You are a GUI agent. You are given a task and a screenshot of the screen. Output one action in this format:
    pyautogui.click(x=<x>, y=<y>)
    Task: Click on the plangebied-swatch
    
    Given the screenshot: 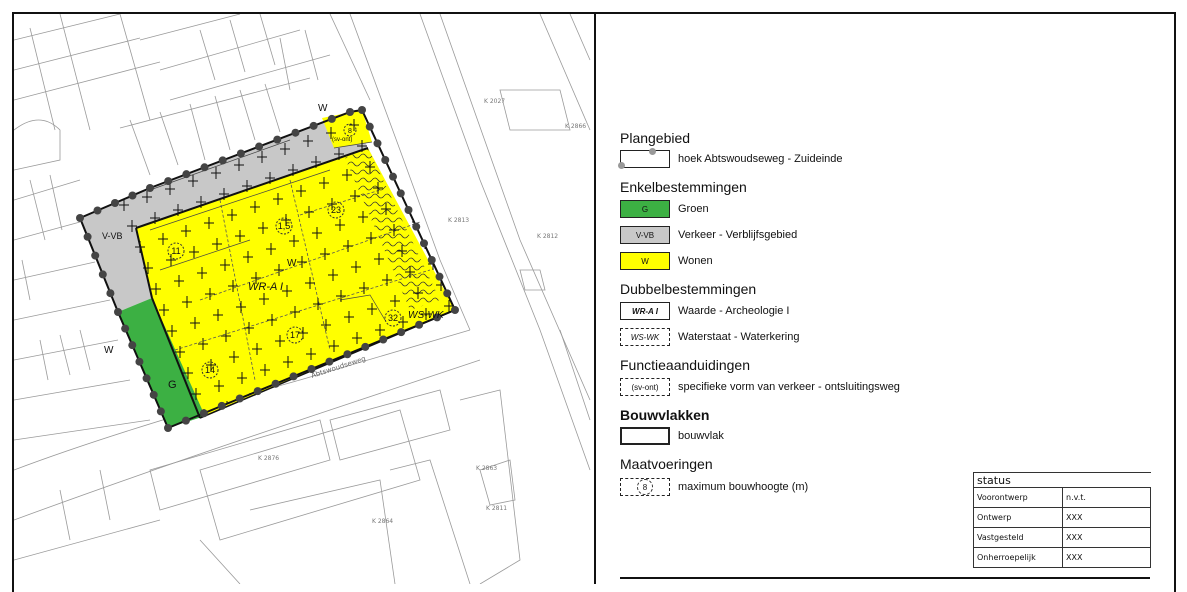 What is the action you would take?
    pyautogui.click(x=644, y=158)
    